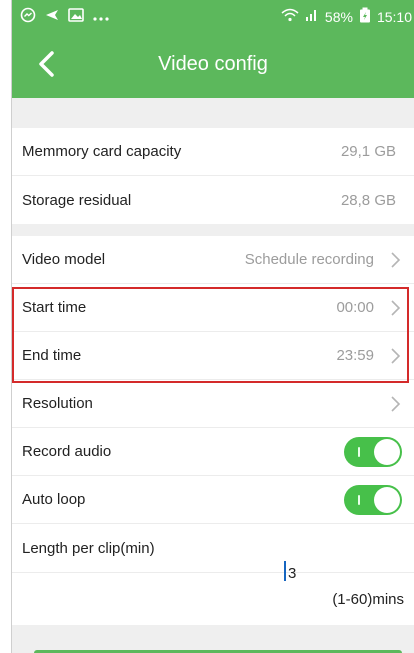 The width and height of the screenshot is (414, 653). I want to click on gallery-icon, so click(76, 16).